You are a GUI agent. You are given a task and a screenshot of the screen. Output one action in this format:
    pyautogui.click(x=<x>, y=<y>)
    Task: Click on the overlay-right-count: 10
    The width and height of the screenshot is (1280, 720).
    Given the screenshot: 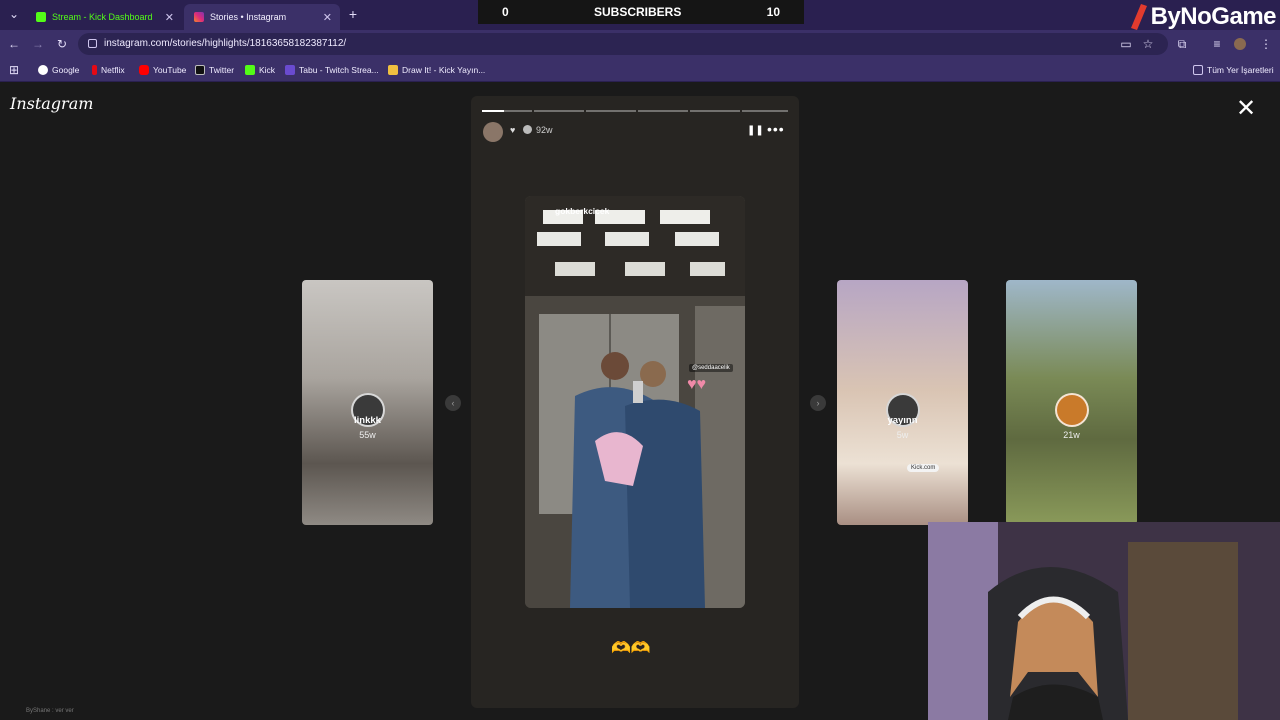 What is the action you would take?
    pyautogui.click(x=773, y=12)
    